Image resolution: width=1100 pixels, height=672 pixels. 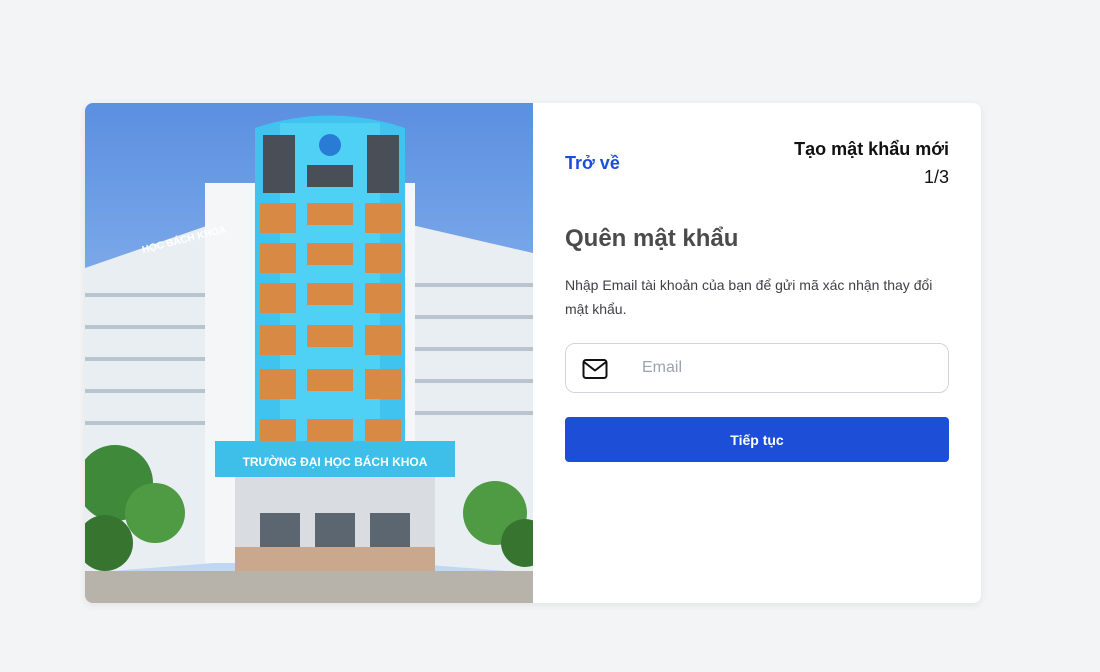 I want to click on page-heading: Quên mật khẩu, so click(x=652, y=238).